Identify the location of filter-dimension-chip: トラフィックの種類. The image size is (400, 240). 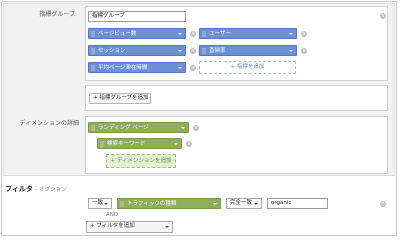
(169, 203).